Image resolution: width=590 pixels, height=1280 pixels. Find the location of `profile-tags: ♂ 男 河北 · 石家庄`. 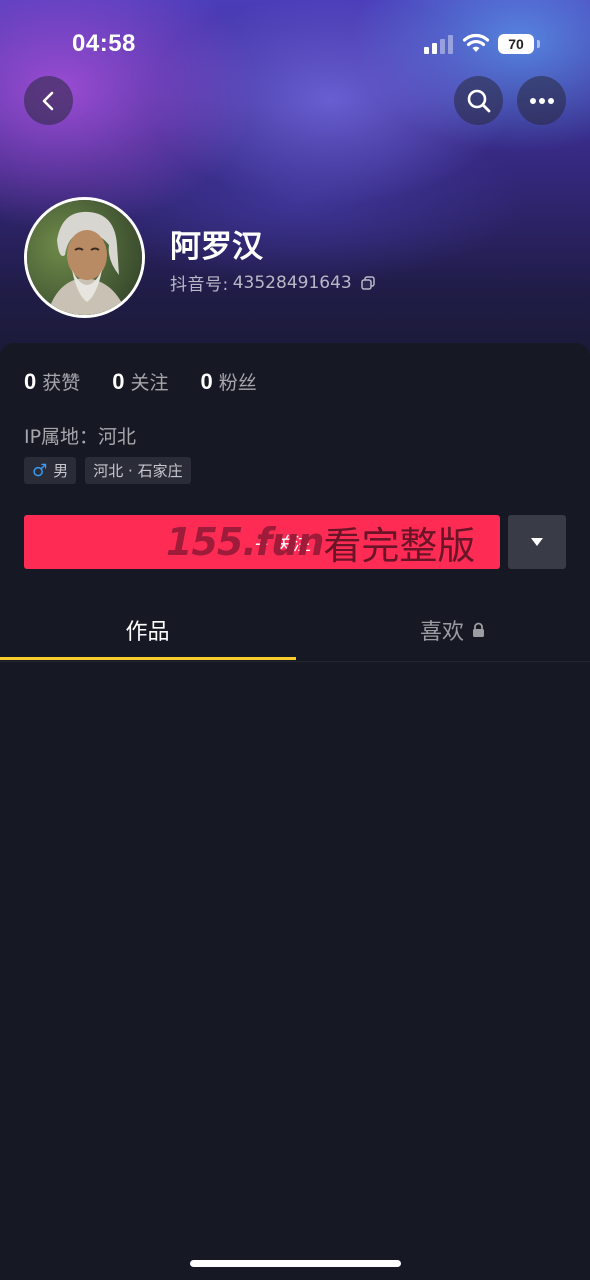

profile-tags: ♂ 男 河北 · 石家庄 is located at coordinates (107, 470).